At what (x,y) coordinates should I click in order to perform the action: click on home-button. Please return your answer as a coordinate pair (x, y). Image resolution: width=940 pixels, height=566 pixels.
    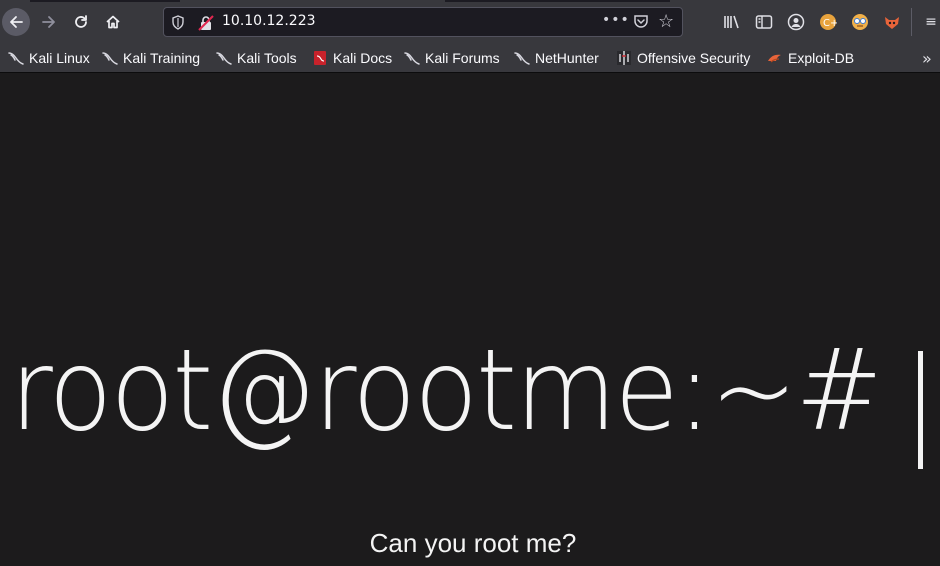
    Looking at the image, I should click on (113, 22).